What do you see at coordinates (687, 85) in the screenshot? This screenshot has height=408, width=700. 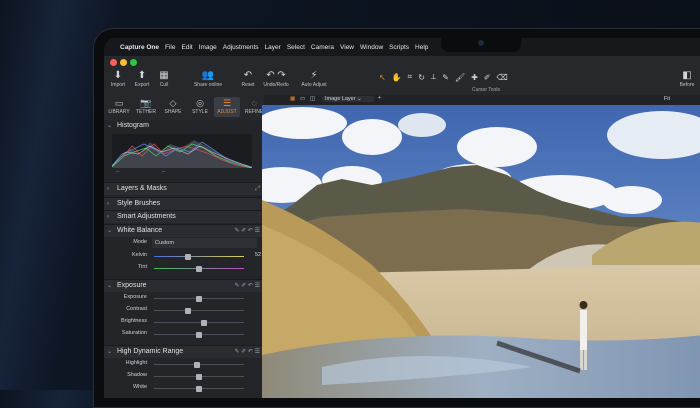 I see `before-label: Before` at bounding box center [687, 85].